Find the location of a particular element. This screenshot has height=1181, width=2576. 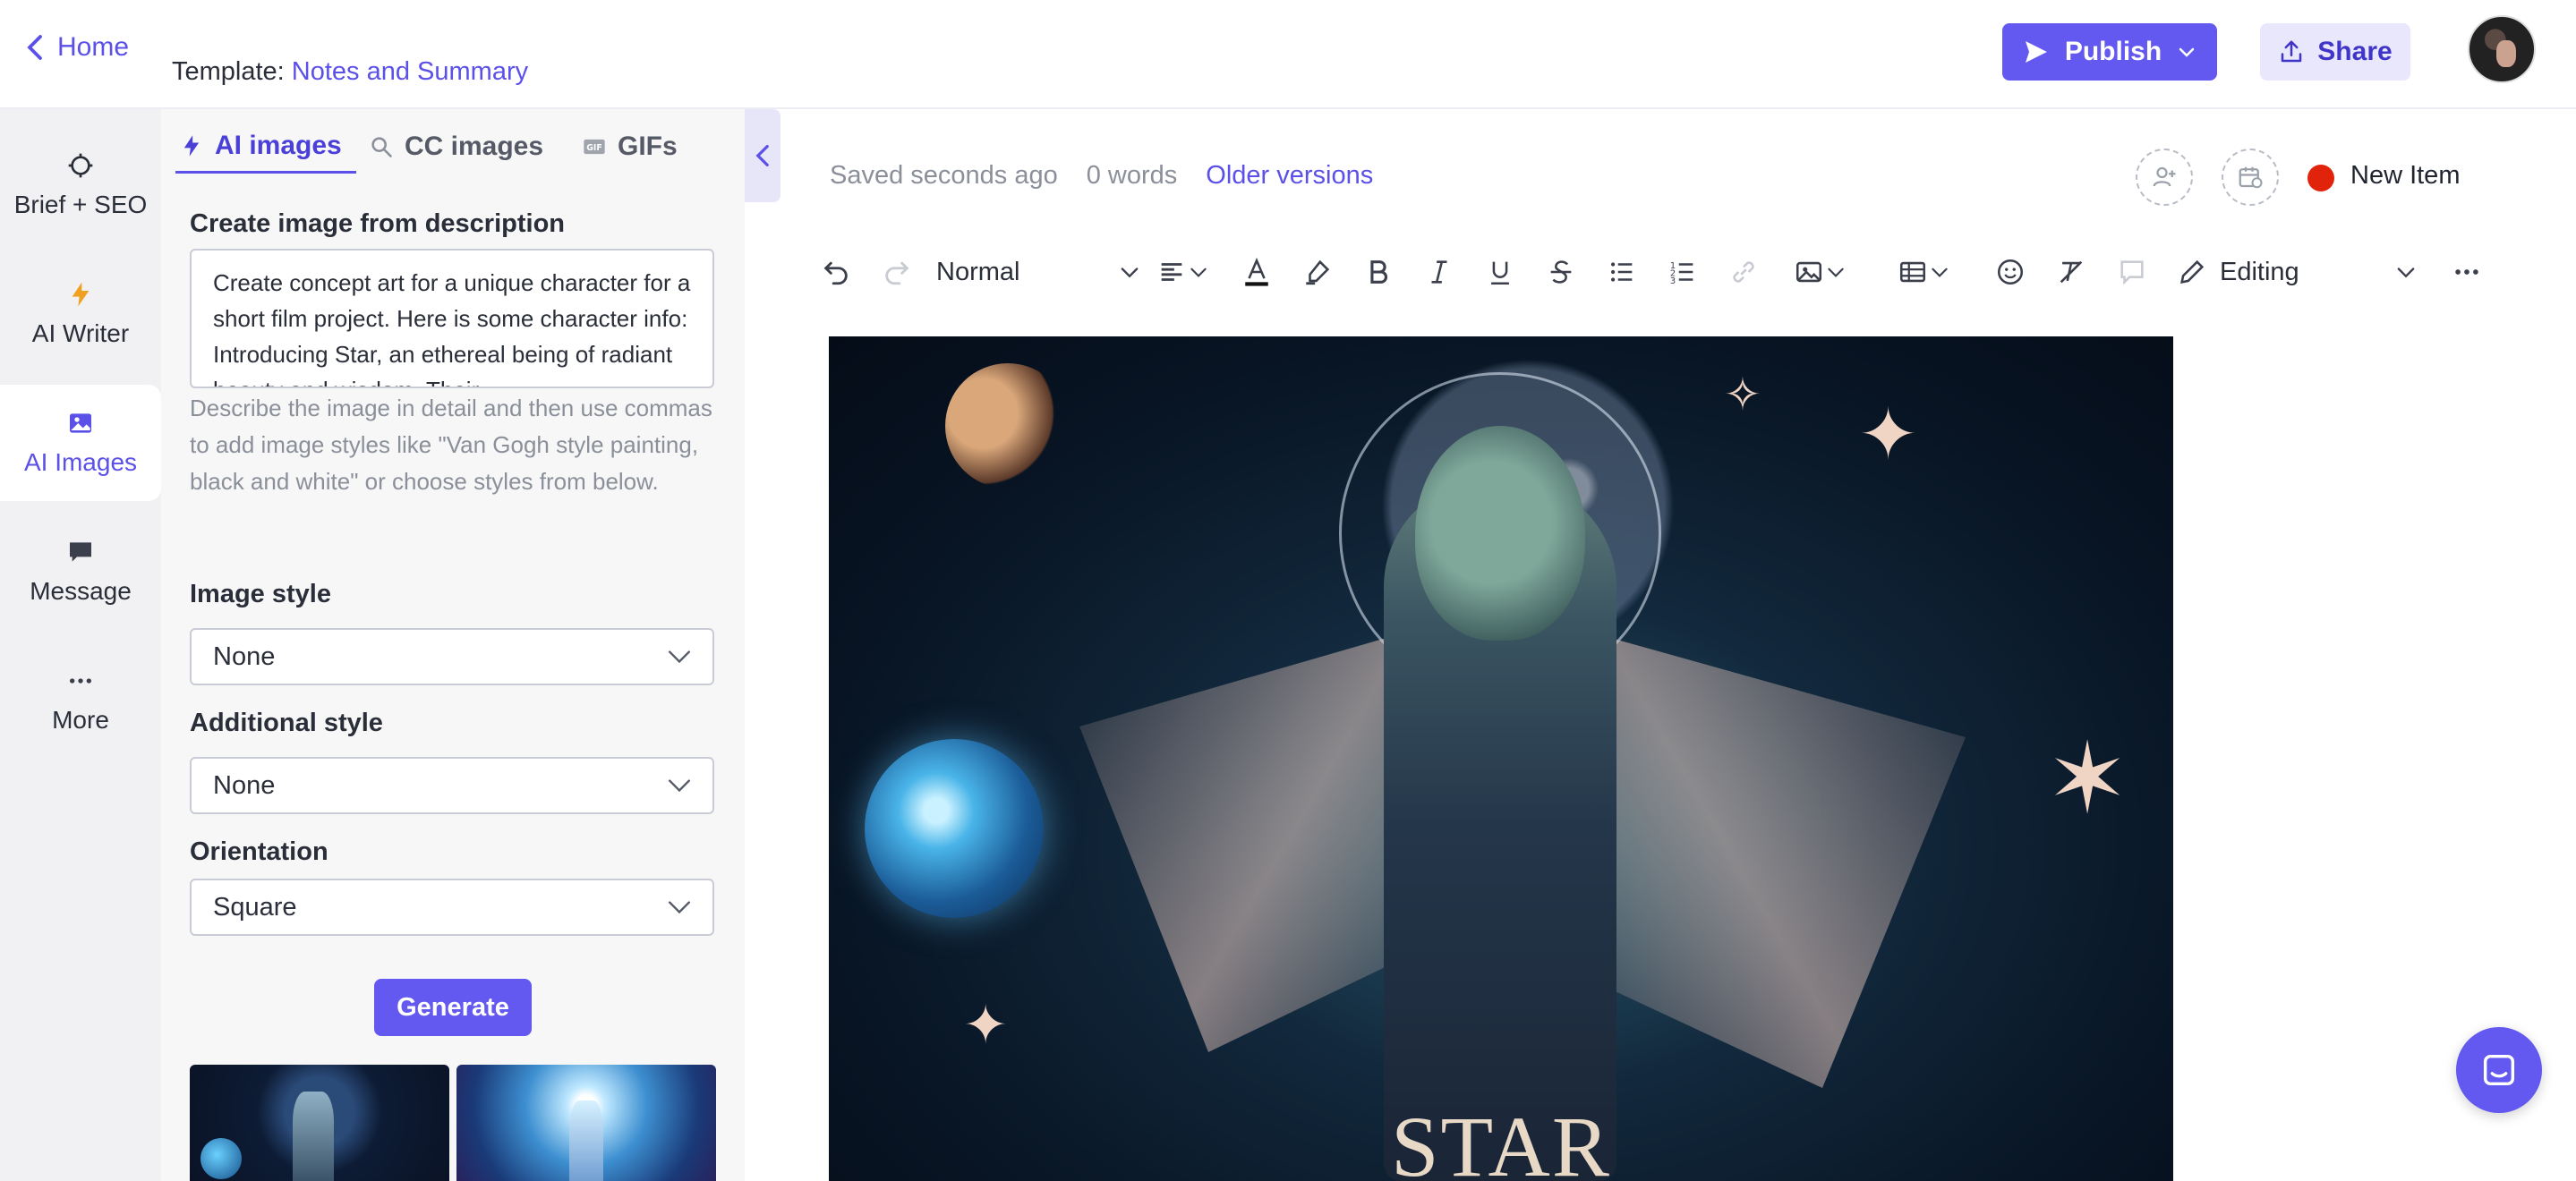

paragraph-style-select: Normal is located at coordinates (1039, 272).